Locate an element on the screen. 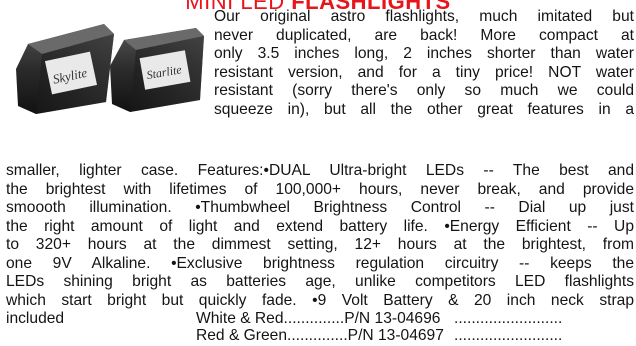 This screenshot has height=346, width=636. product-photo: Skylite Starlite is located at coordinates (110, 69).